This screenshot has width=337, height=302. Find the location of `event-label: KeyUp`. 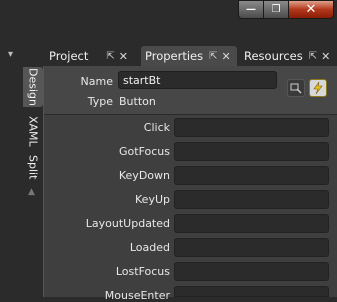

event-label: KeyUp is located at coordinates (152, 199).